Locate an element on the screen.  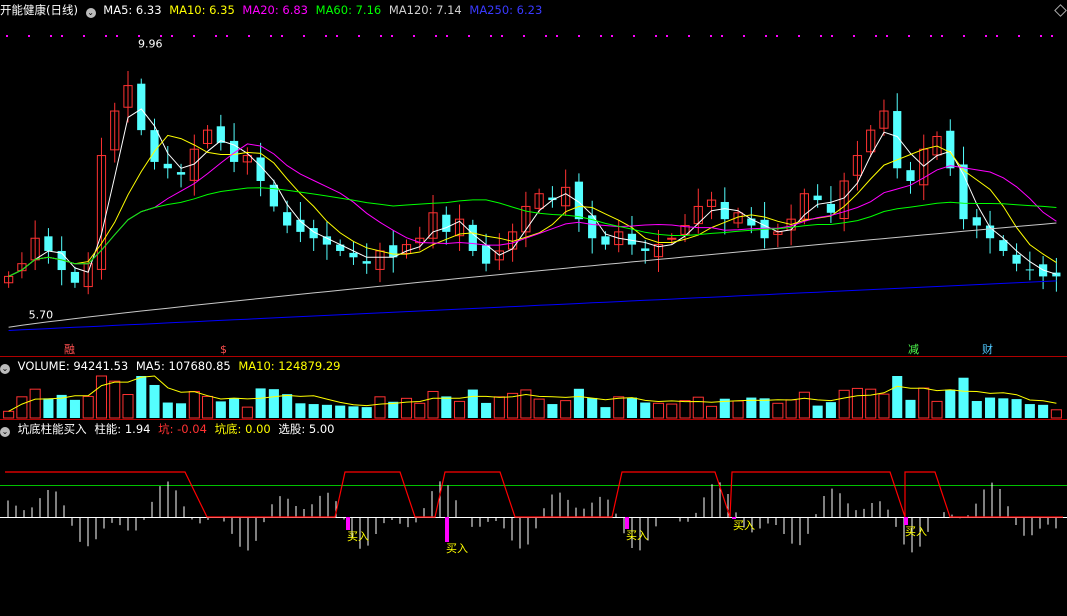
low-price-label: 5.70 is located at coordinates (41, 315).